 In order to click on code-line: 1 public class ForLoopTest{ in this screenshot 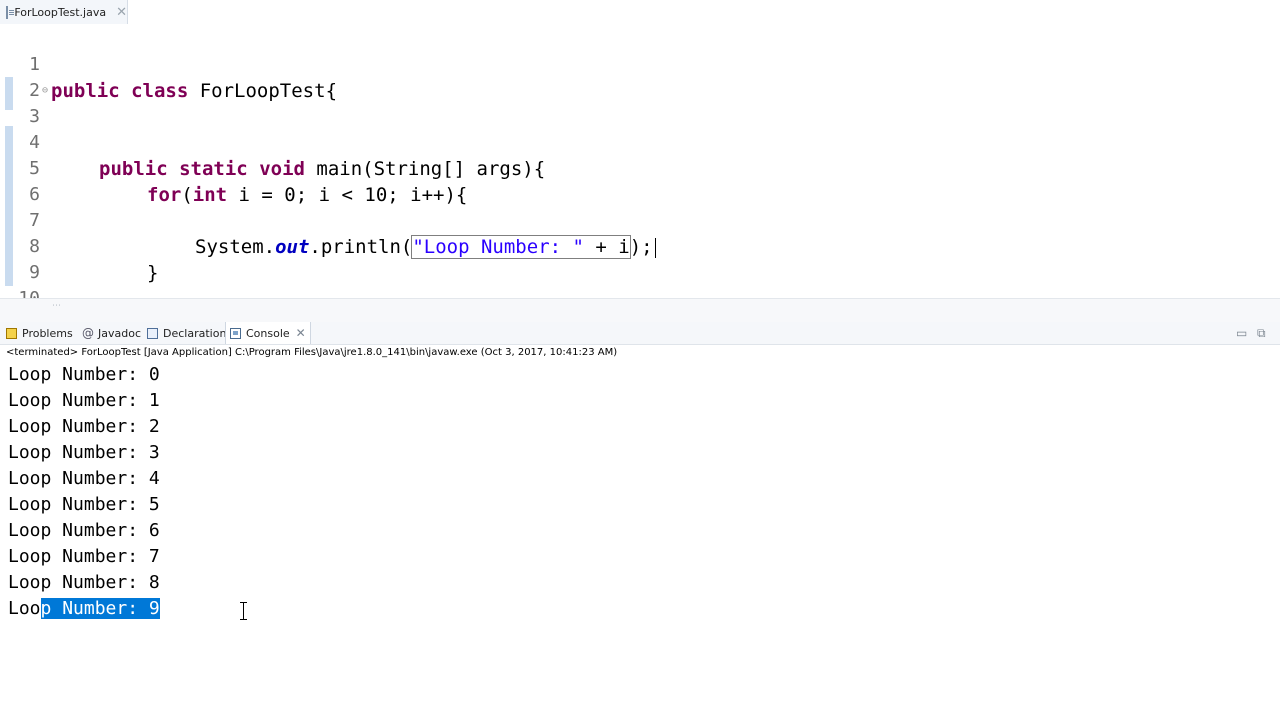, I will do `click(640, 64)`.